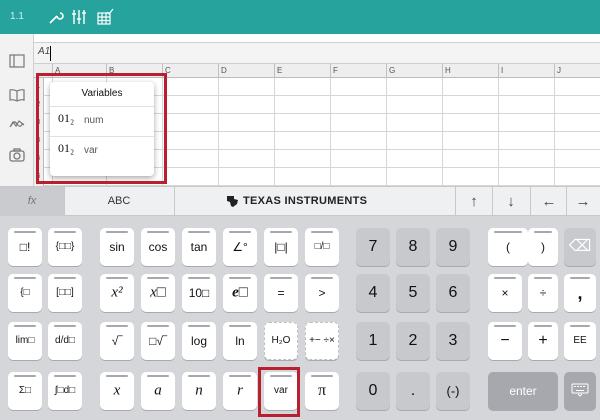 Image resolution: width=600 pixels, height=420 pixels. I want to click on minus-key: −, so click(505, 341).